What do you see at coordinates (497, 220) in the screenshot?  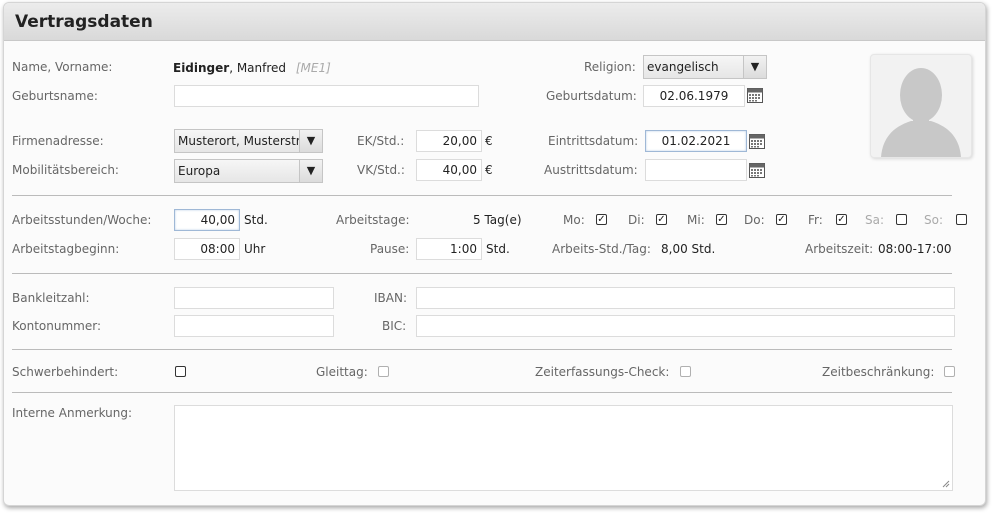 I see `workdays-value: 5 Tag(e)` at bounding box center [497, 220].